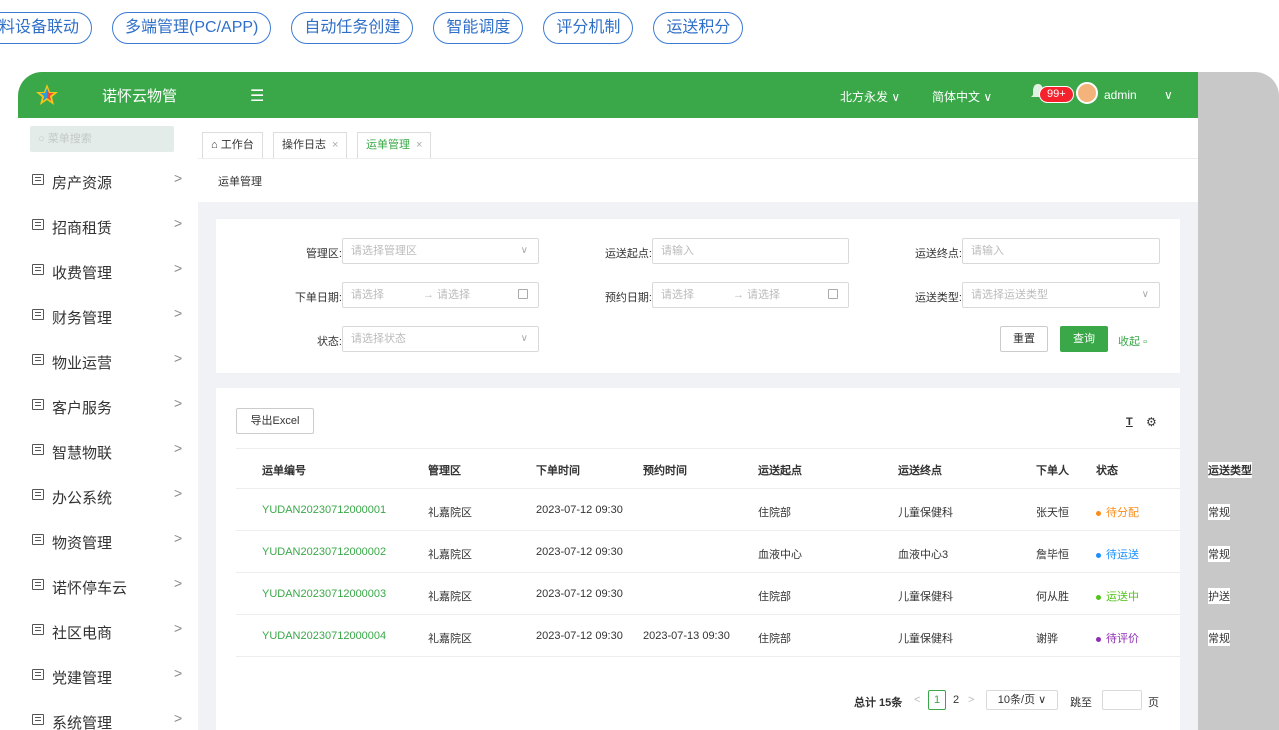 The image size is (1279, 730). I want to click on placeholder: 请输入, so click(677, 251).